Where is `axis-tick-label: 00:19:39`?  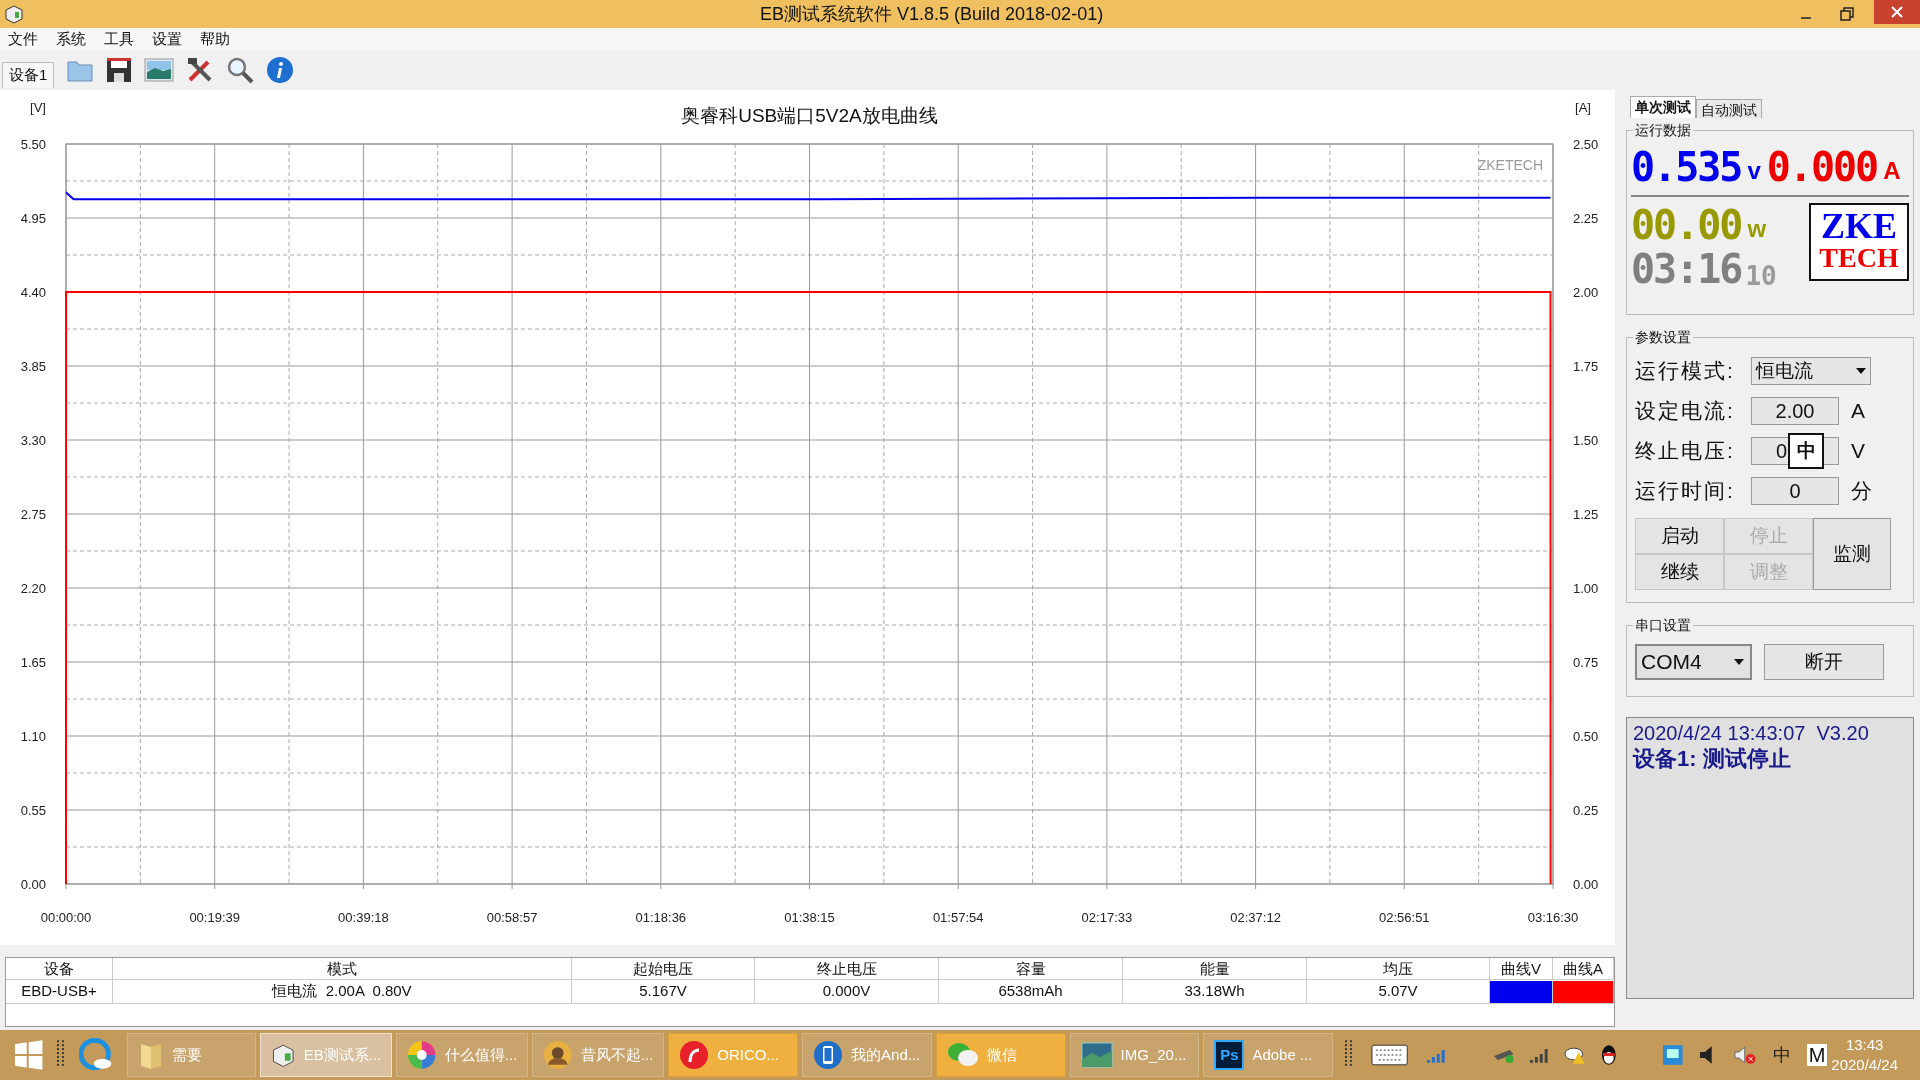 axis-tick-label: 00:19:39 is located at coordinates (214, 917).